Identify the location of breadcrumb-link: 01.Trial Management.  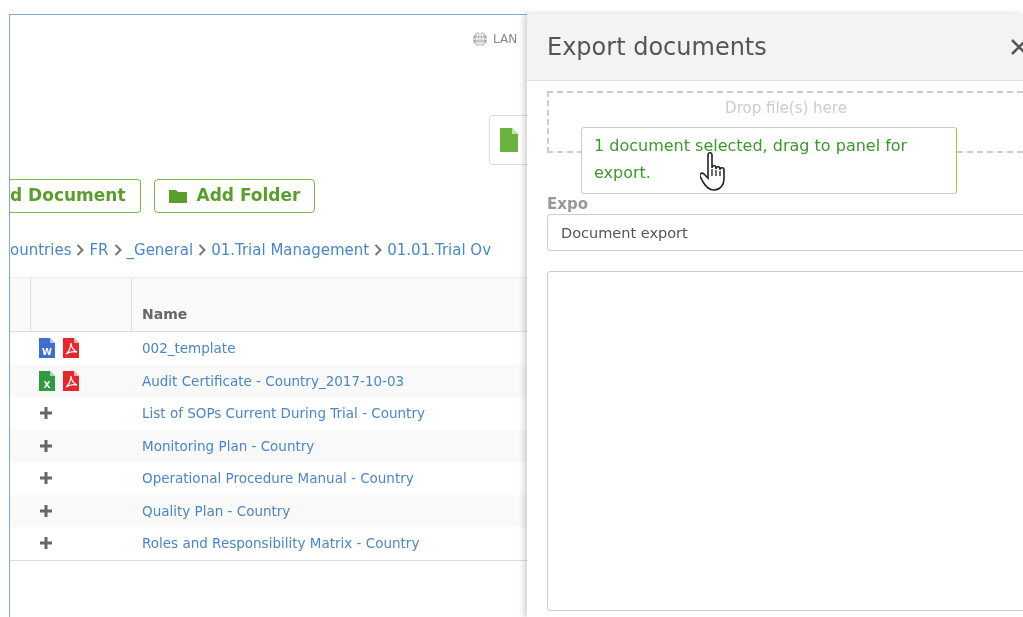
(290, 250).